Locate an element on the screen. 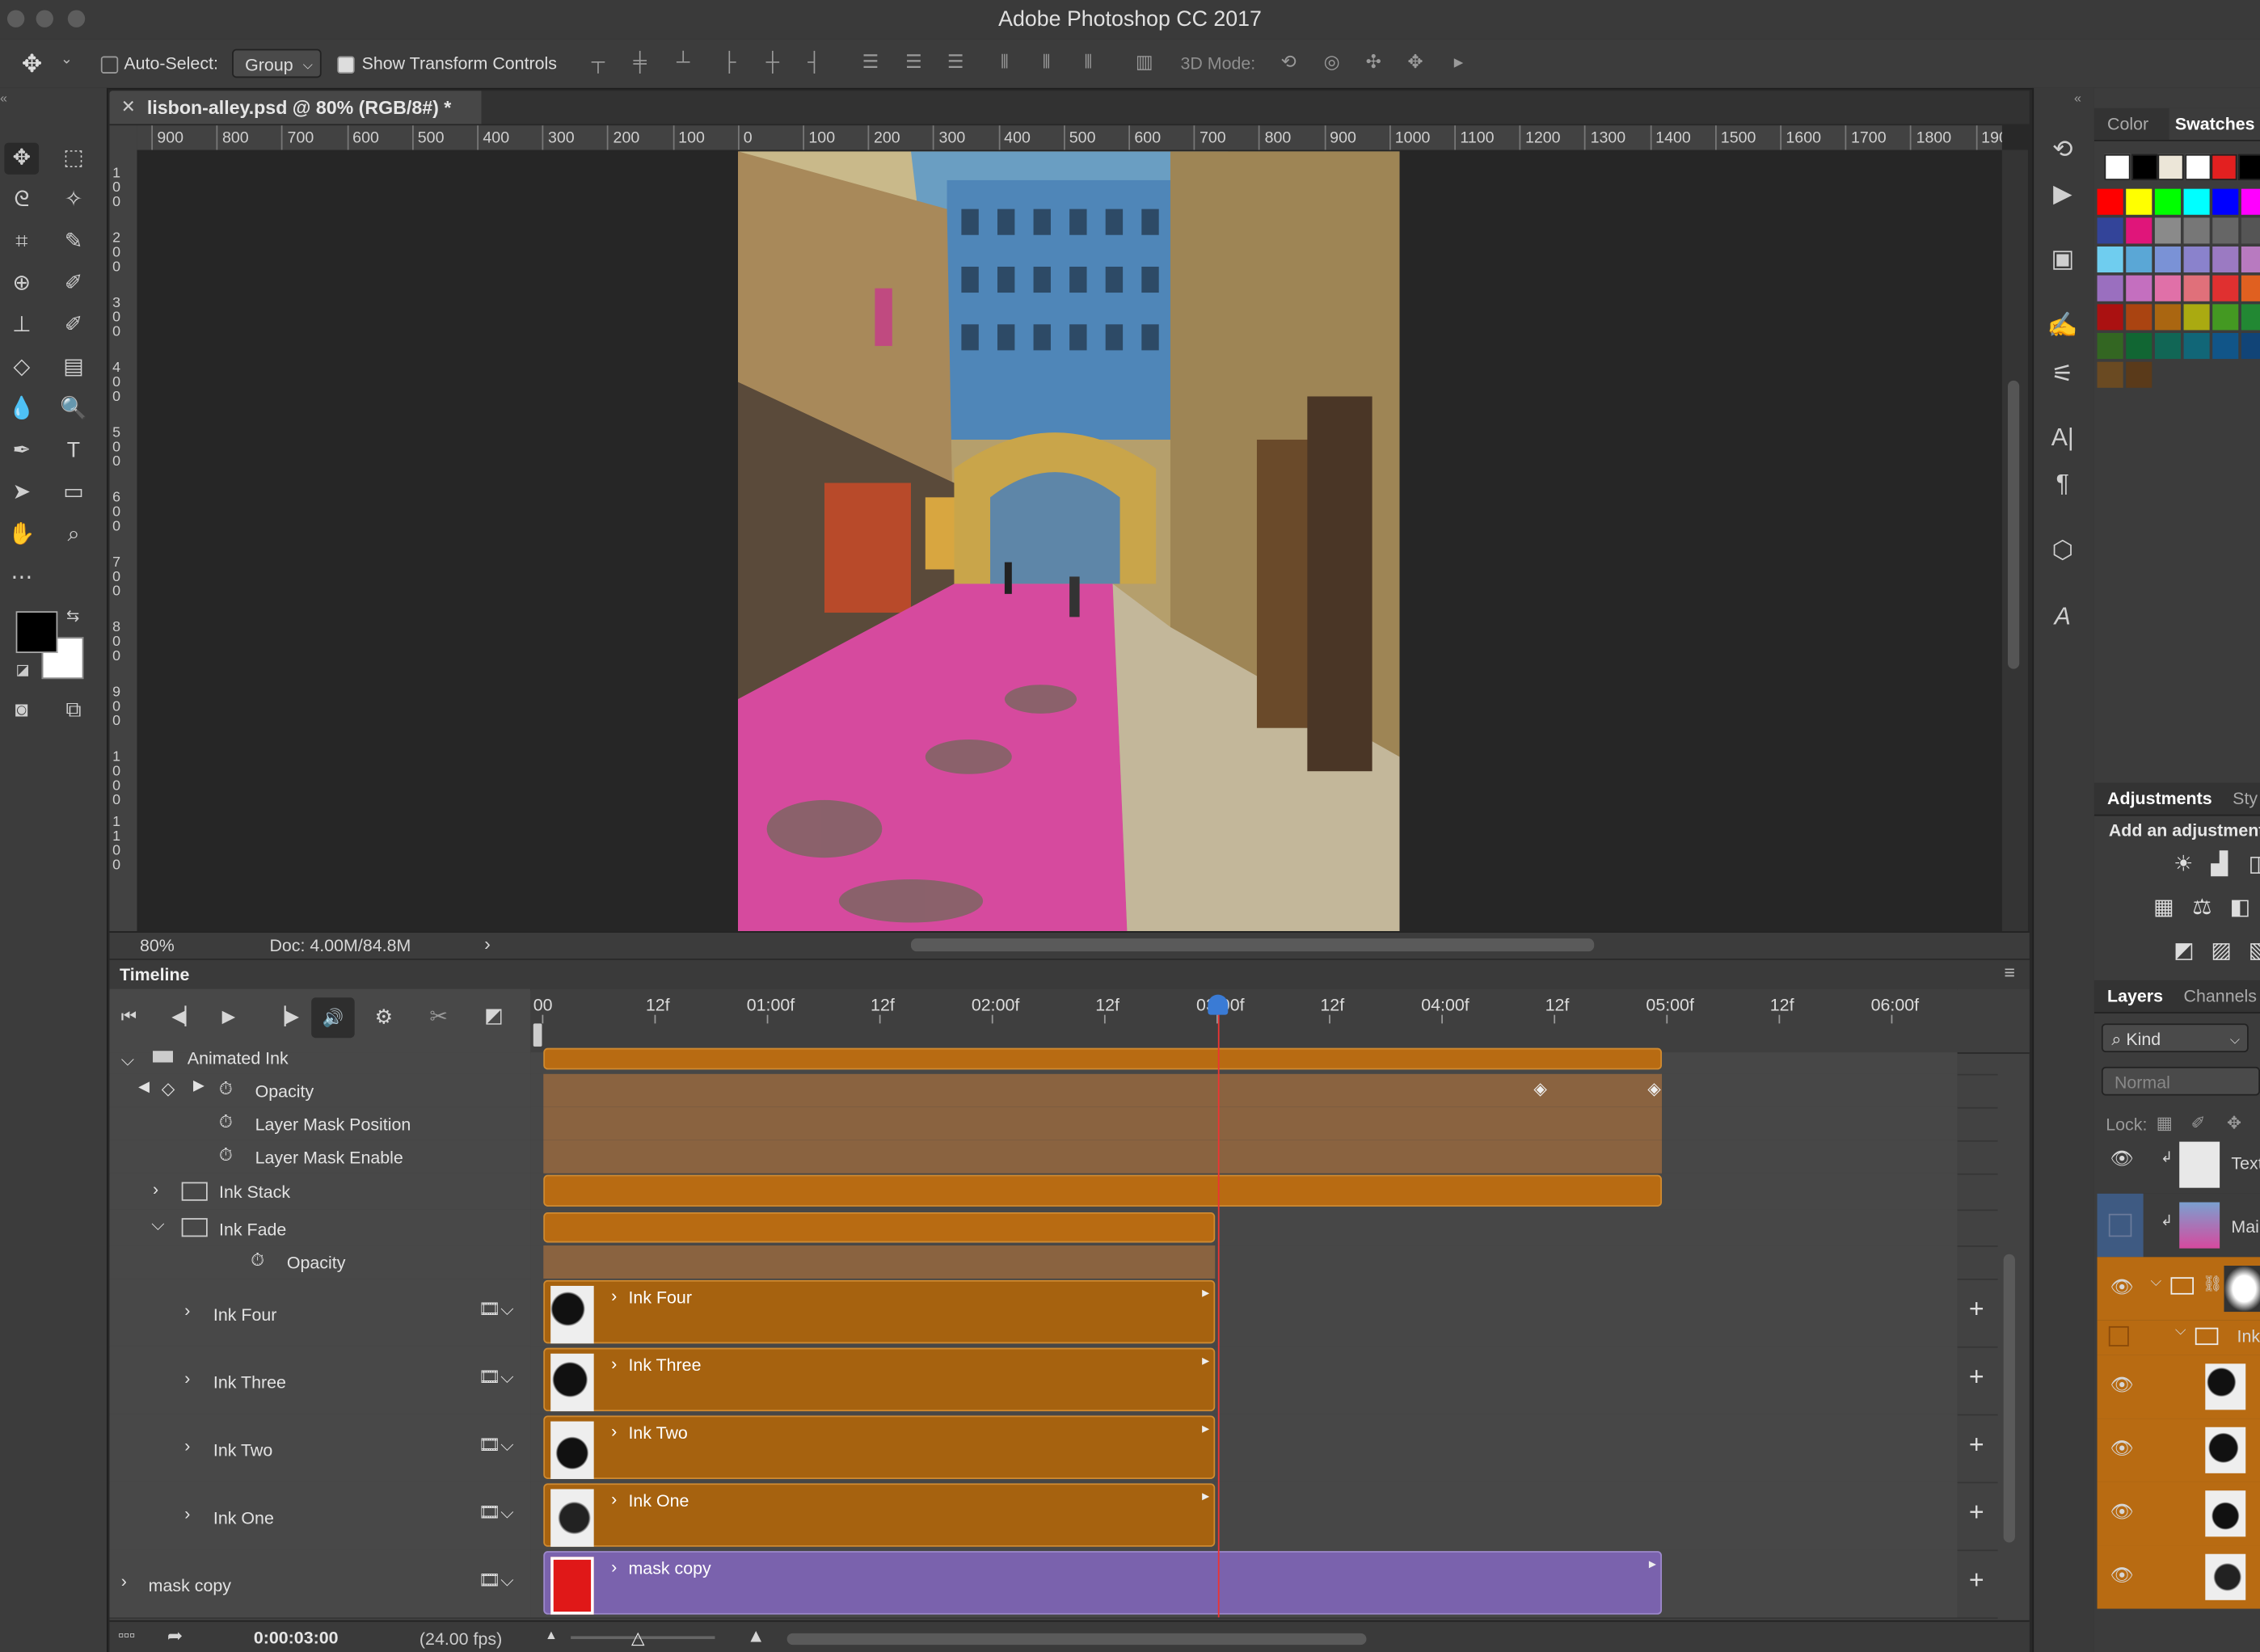 This screenshot has height=1652, width=2260. align-top-icon: ┬ is located at coordinates (598, 62).